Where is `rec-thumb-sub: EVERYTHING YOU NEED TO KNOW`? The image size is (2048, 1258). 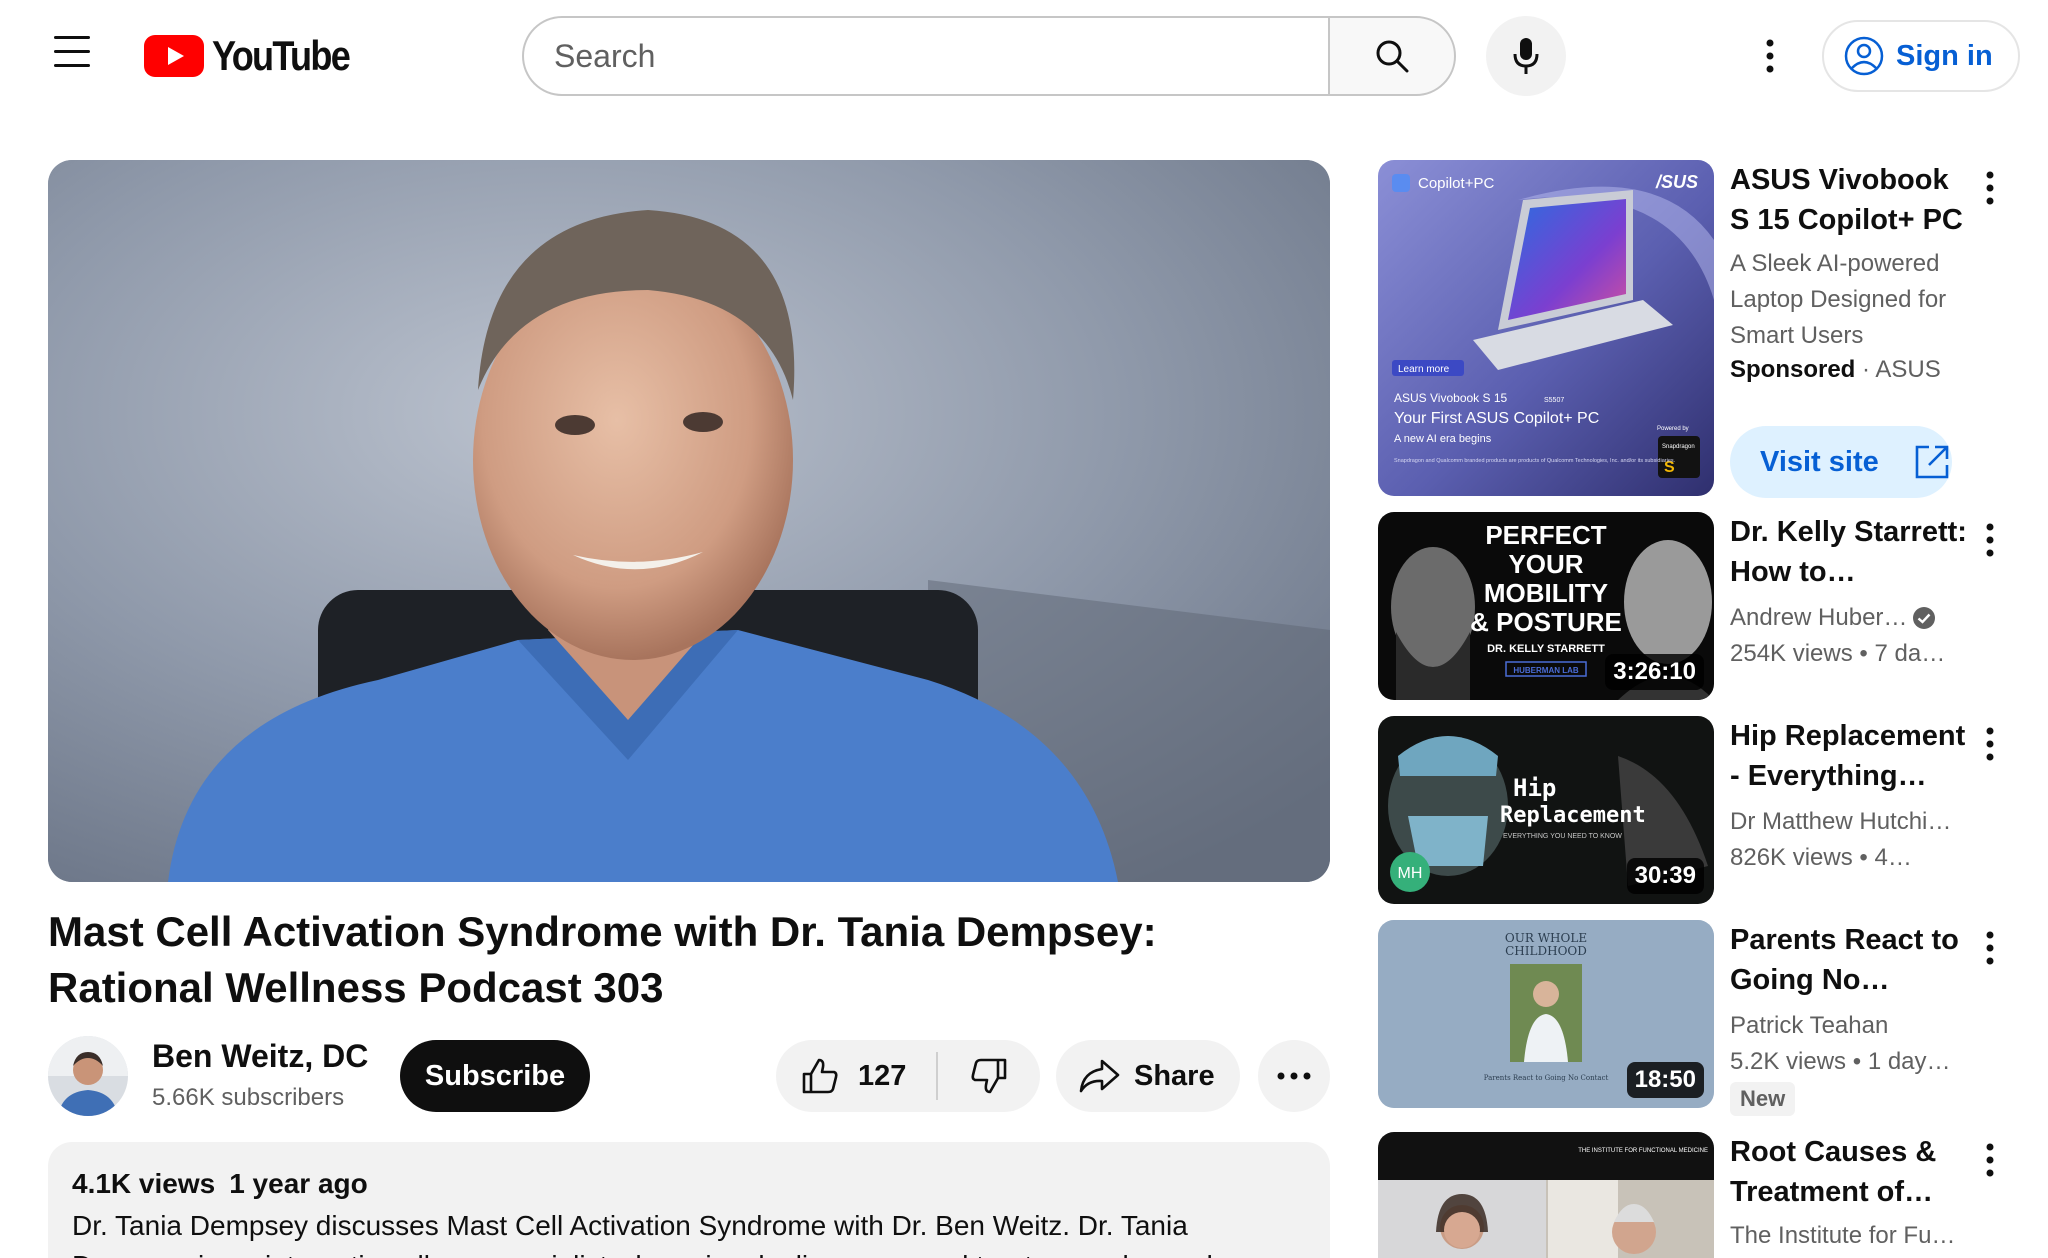
rec-thumb-sub: EVERYTHING YOU NEED TO KNOW is located at coordinates (1562, 836).